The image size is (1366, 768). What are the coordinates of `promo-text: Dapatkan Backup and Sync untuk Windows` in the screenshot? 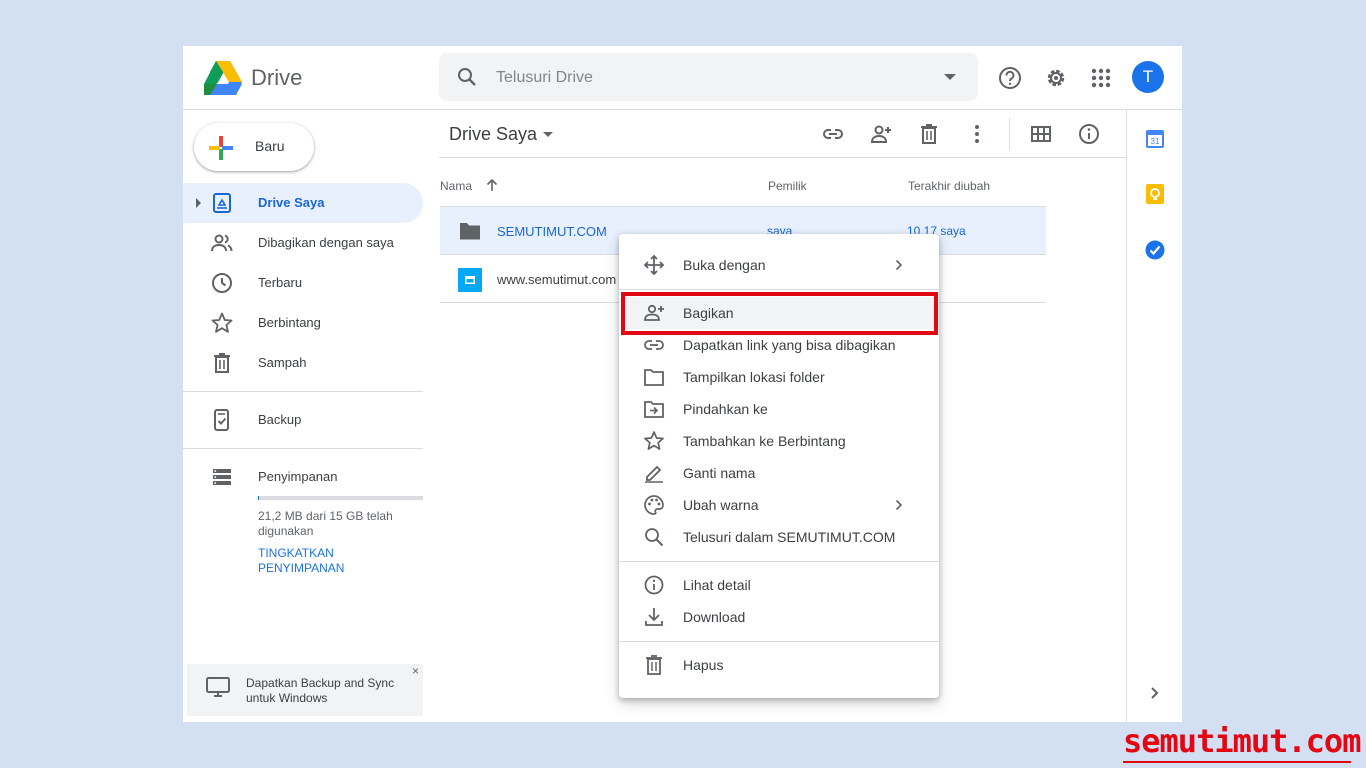 It's located at (320, 690).